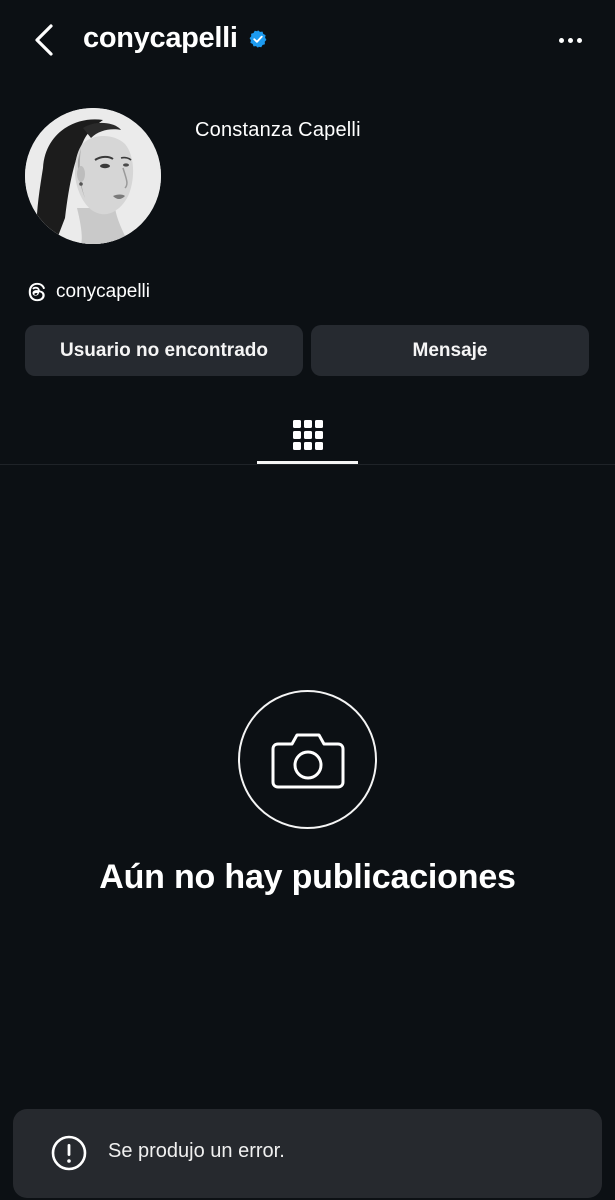 The height and width of the screenshot is (1200, 615). Describe the element at coordinates (196, 1151) in the screenshot. I see `toast-message: Se produjo un error.` at that location.